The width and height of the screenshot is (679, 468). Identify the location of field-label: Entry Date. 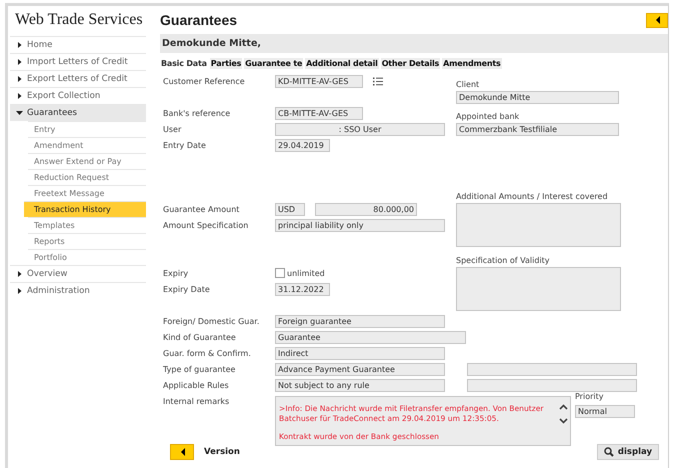
(185, 145).